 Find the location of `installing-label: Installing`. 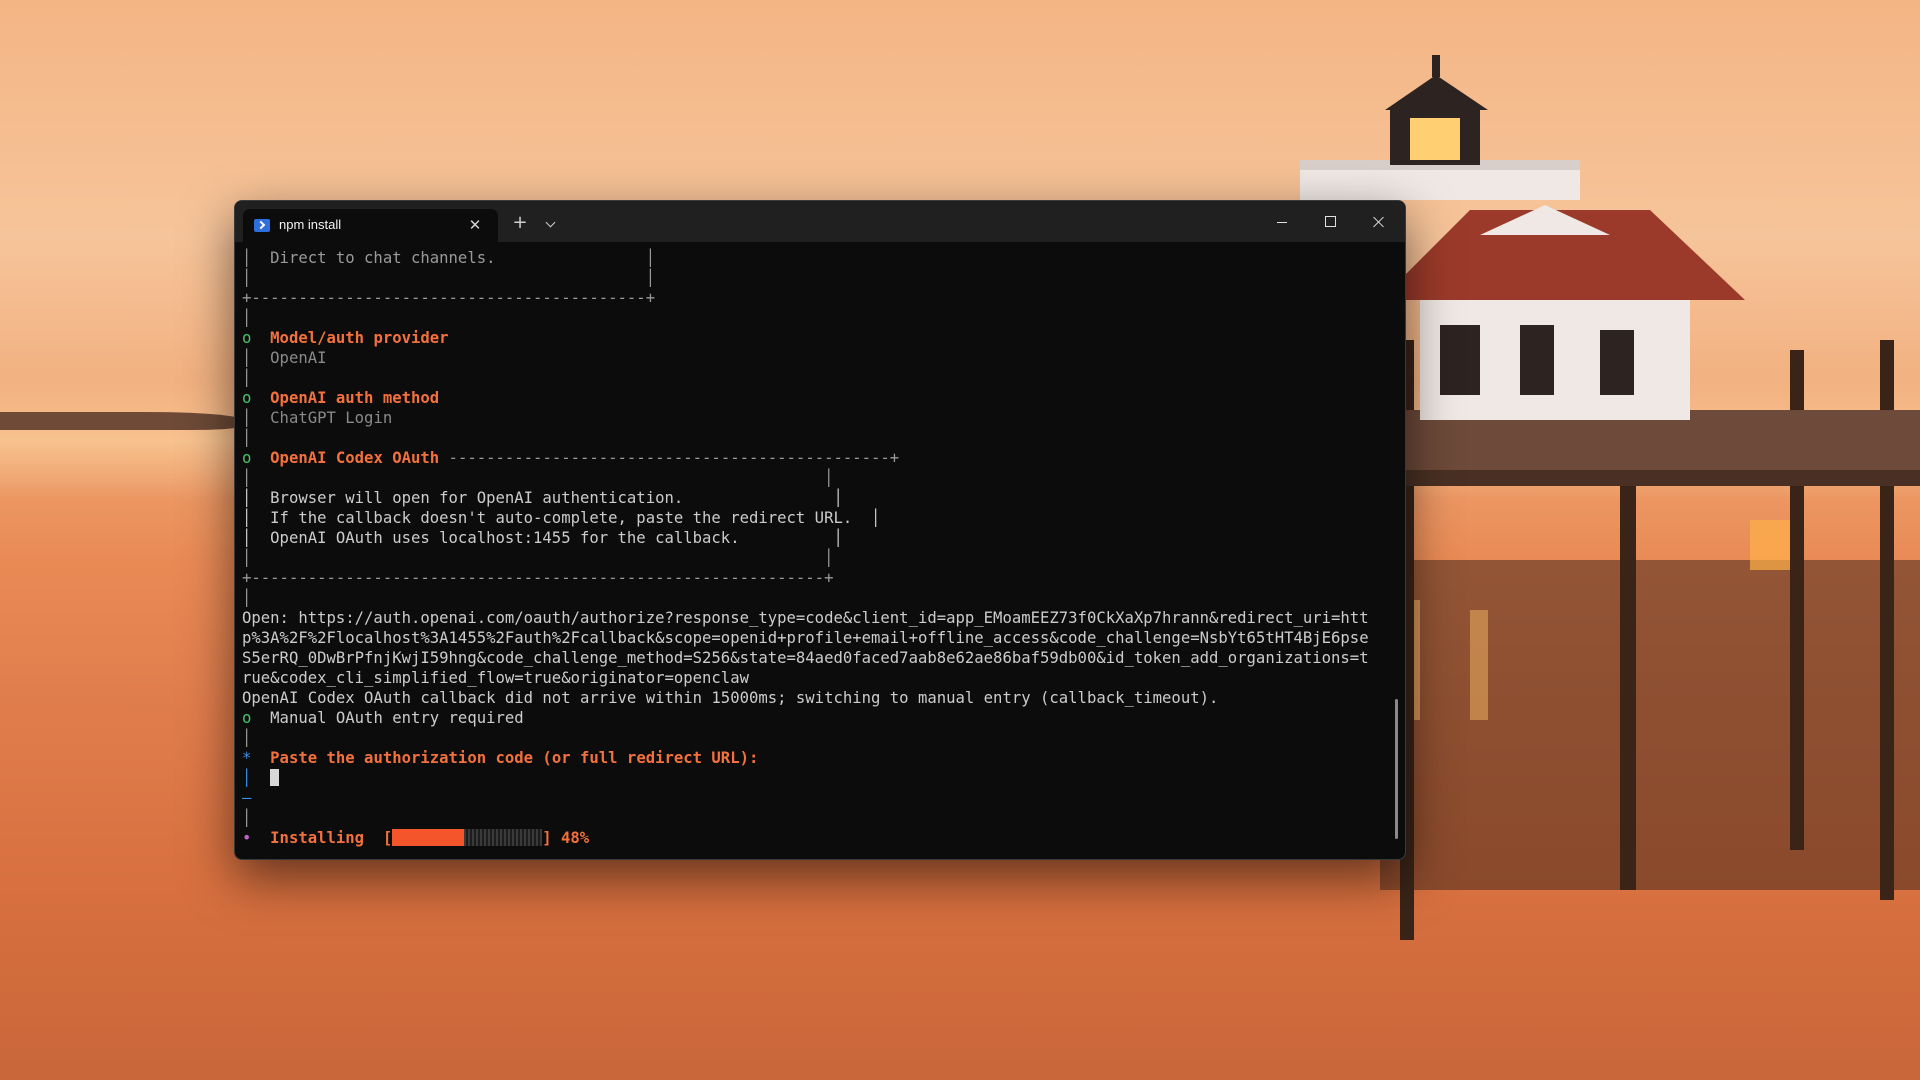

installing-label: Installing is located at coordinates (317, 838).